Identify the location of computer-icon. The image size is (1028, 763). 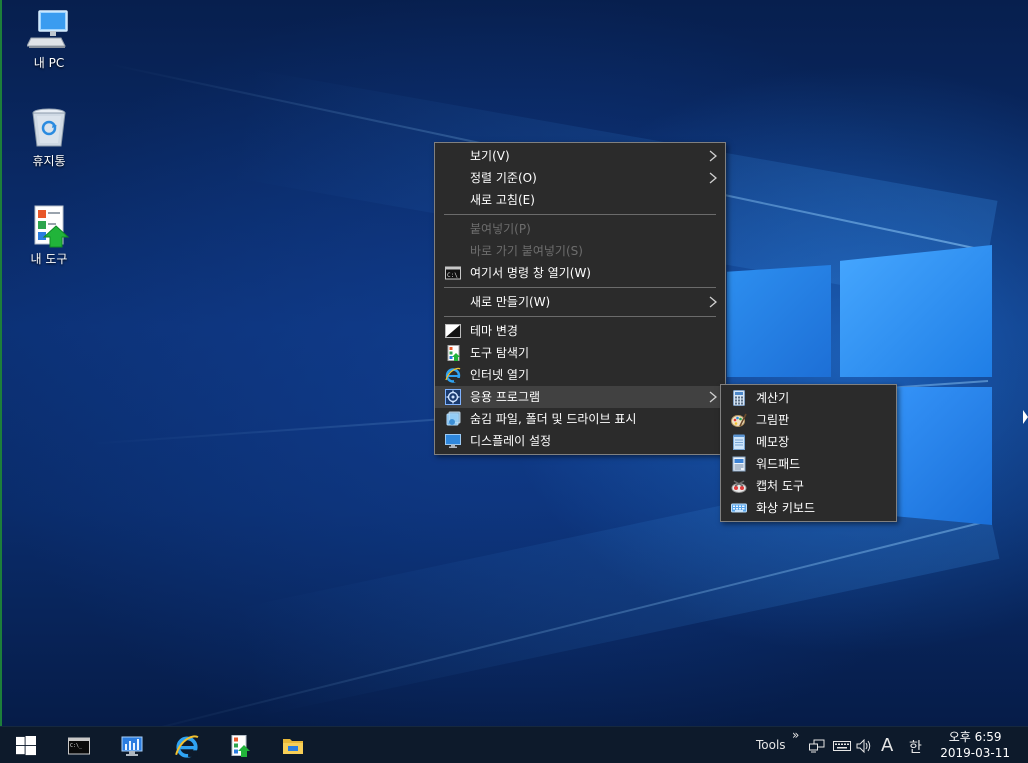
(48, 30).